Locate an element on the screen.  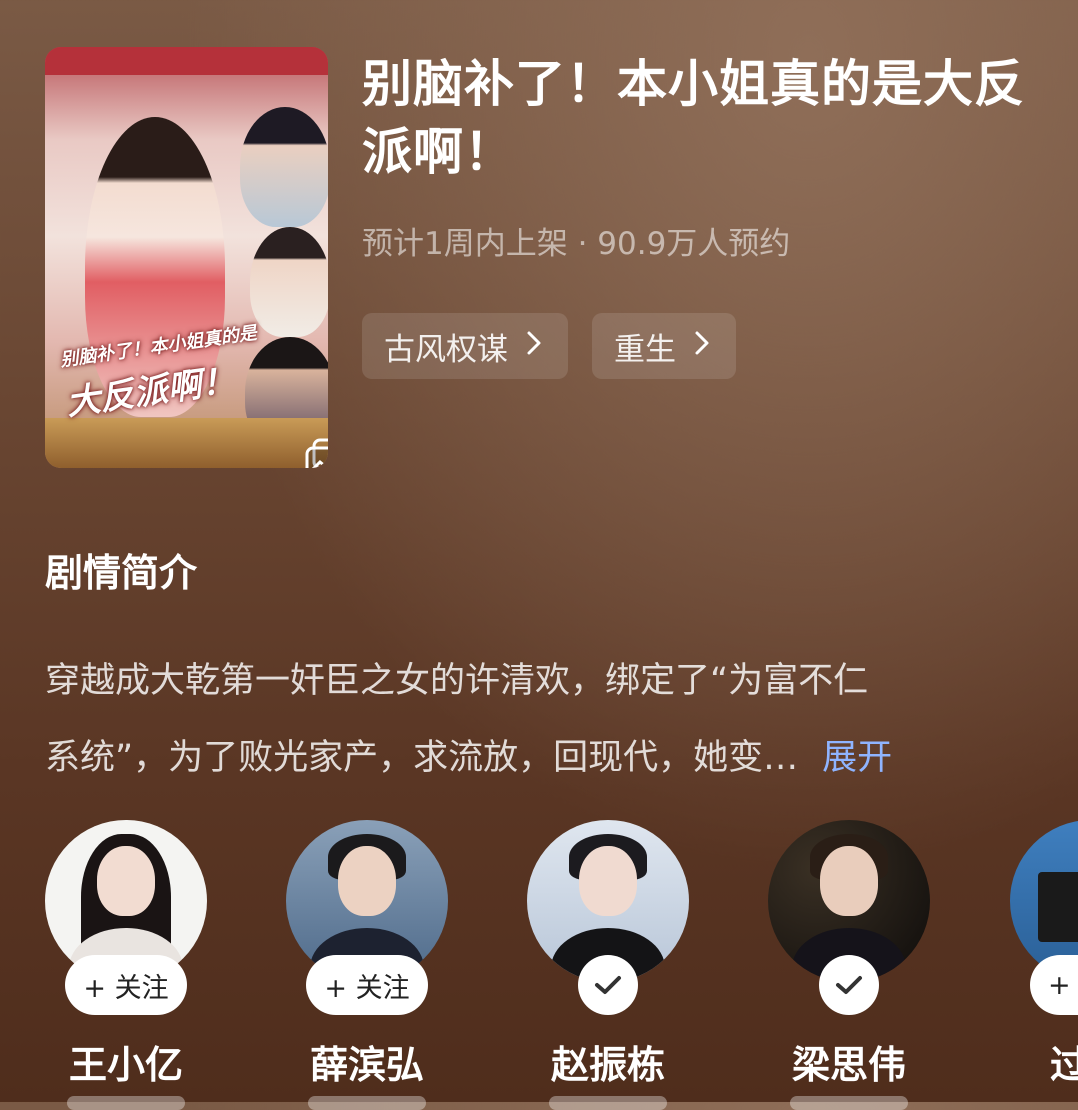
cast-name: 王小亿 is located at coordinates (126, 1061).